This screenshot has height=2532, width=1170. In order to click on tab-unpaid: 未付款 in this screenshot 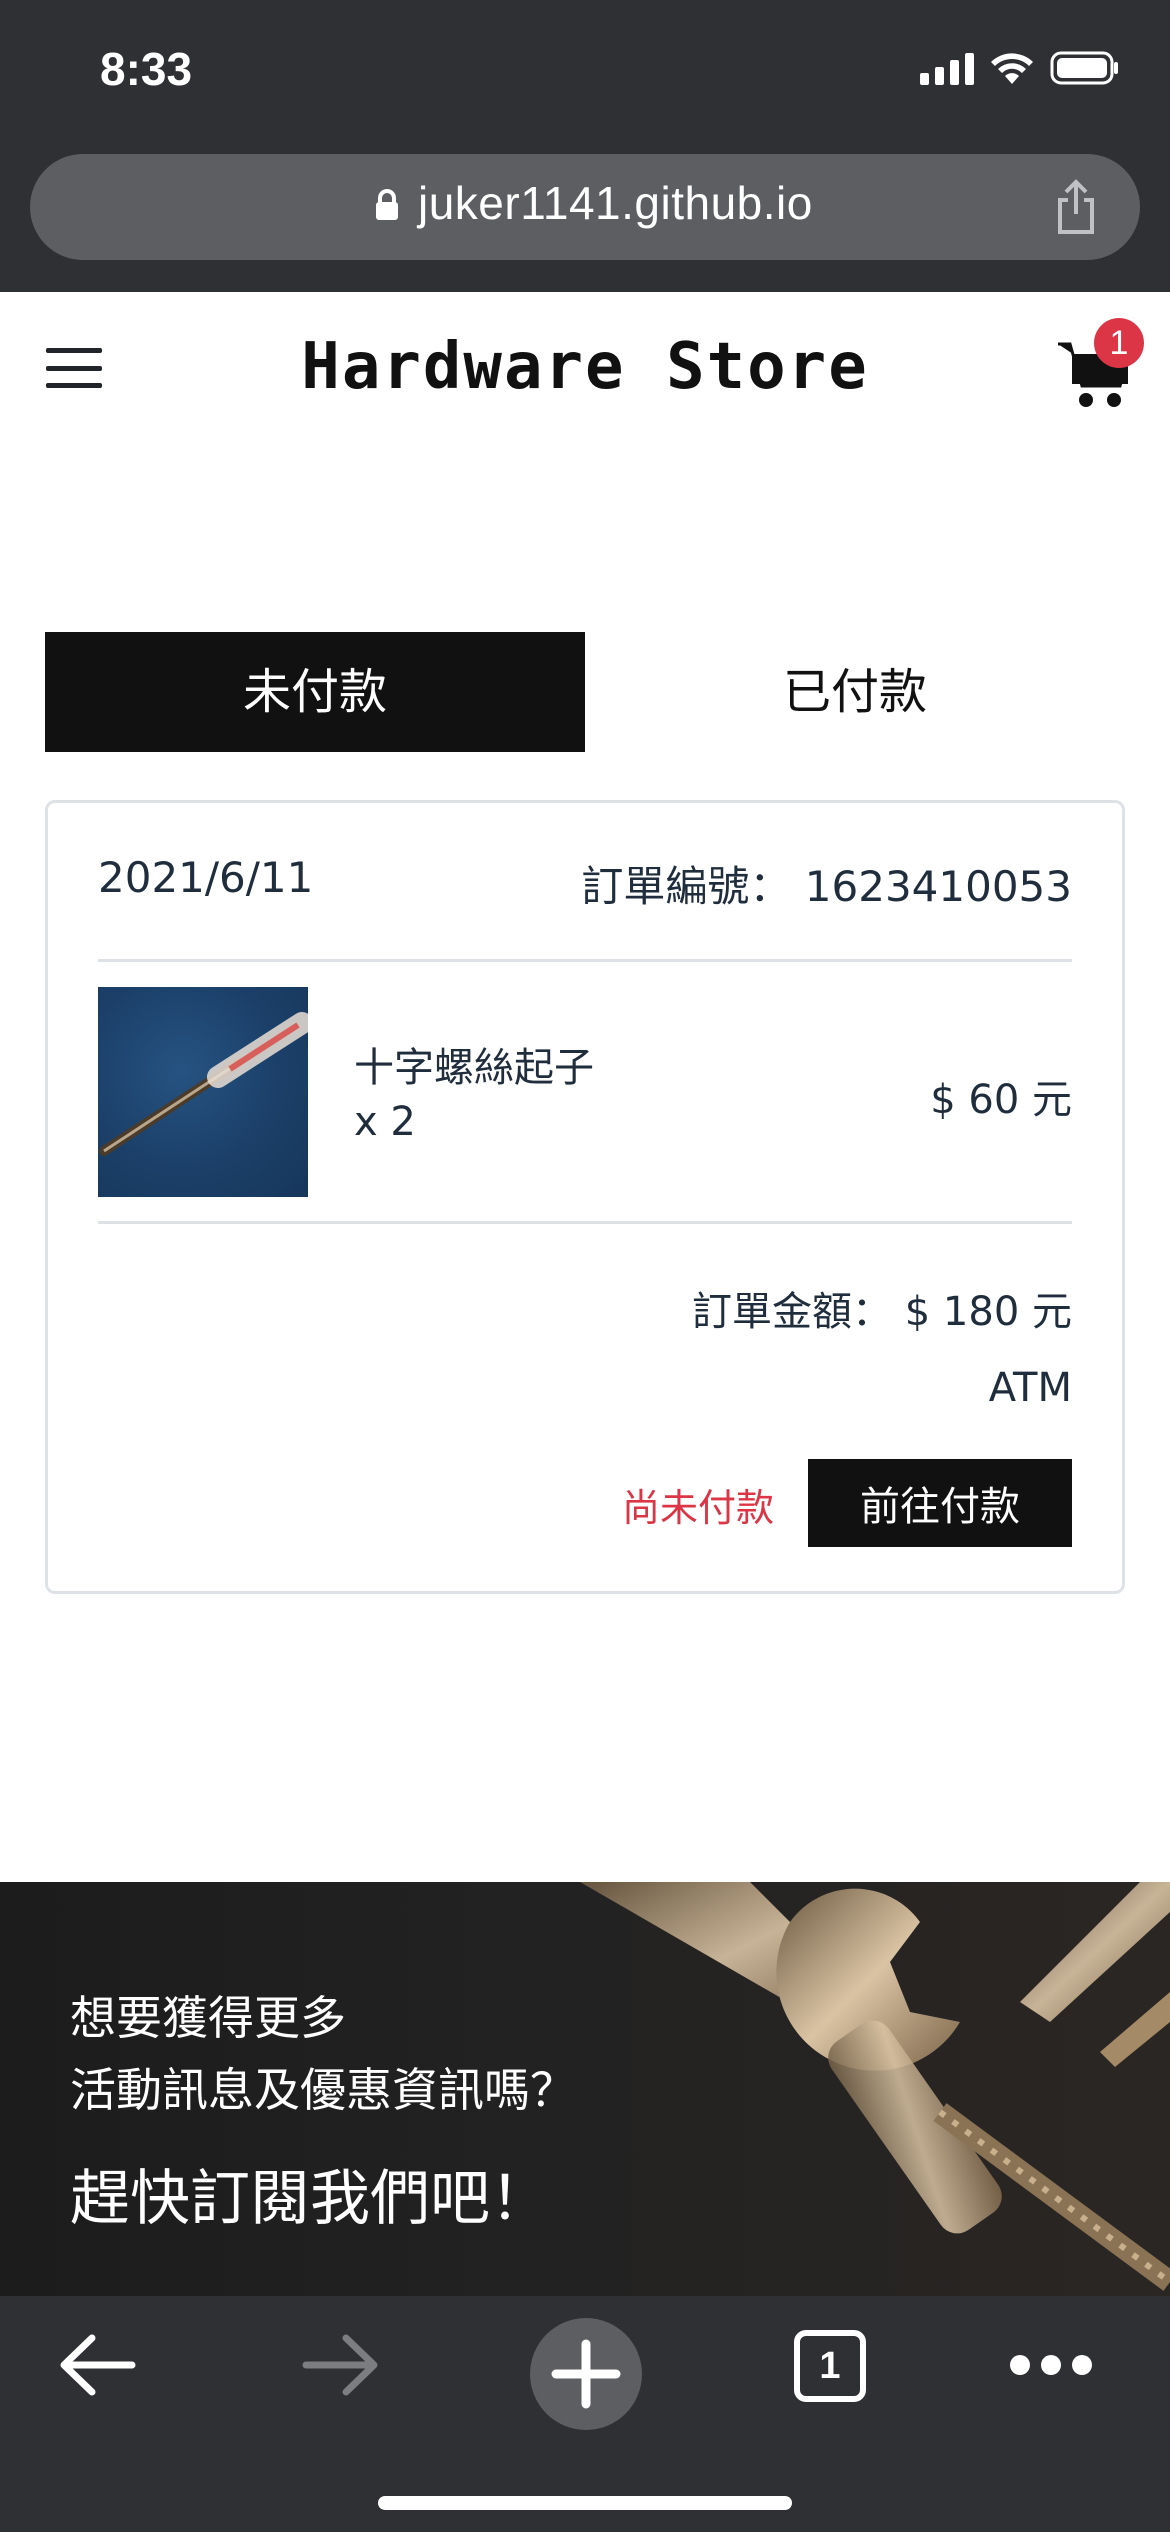, I will do `click(315, 692)`.